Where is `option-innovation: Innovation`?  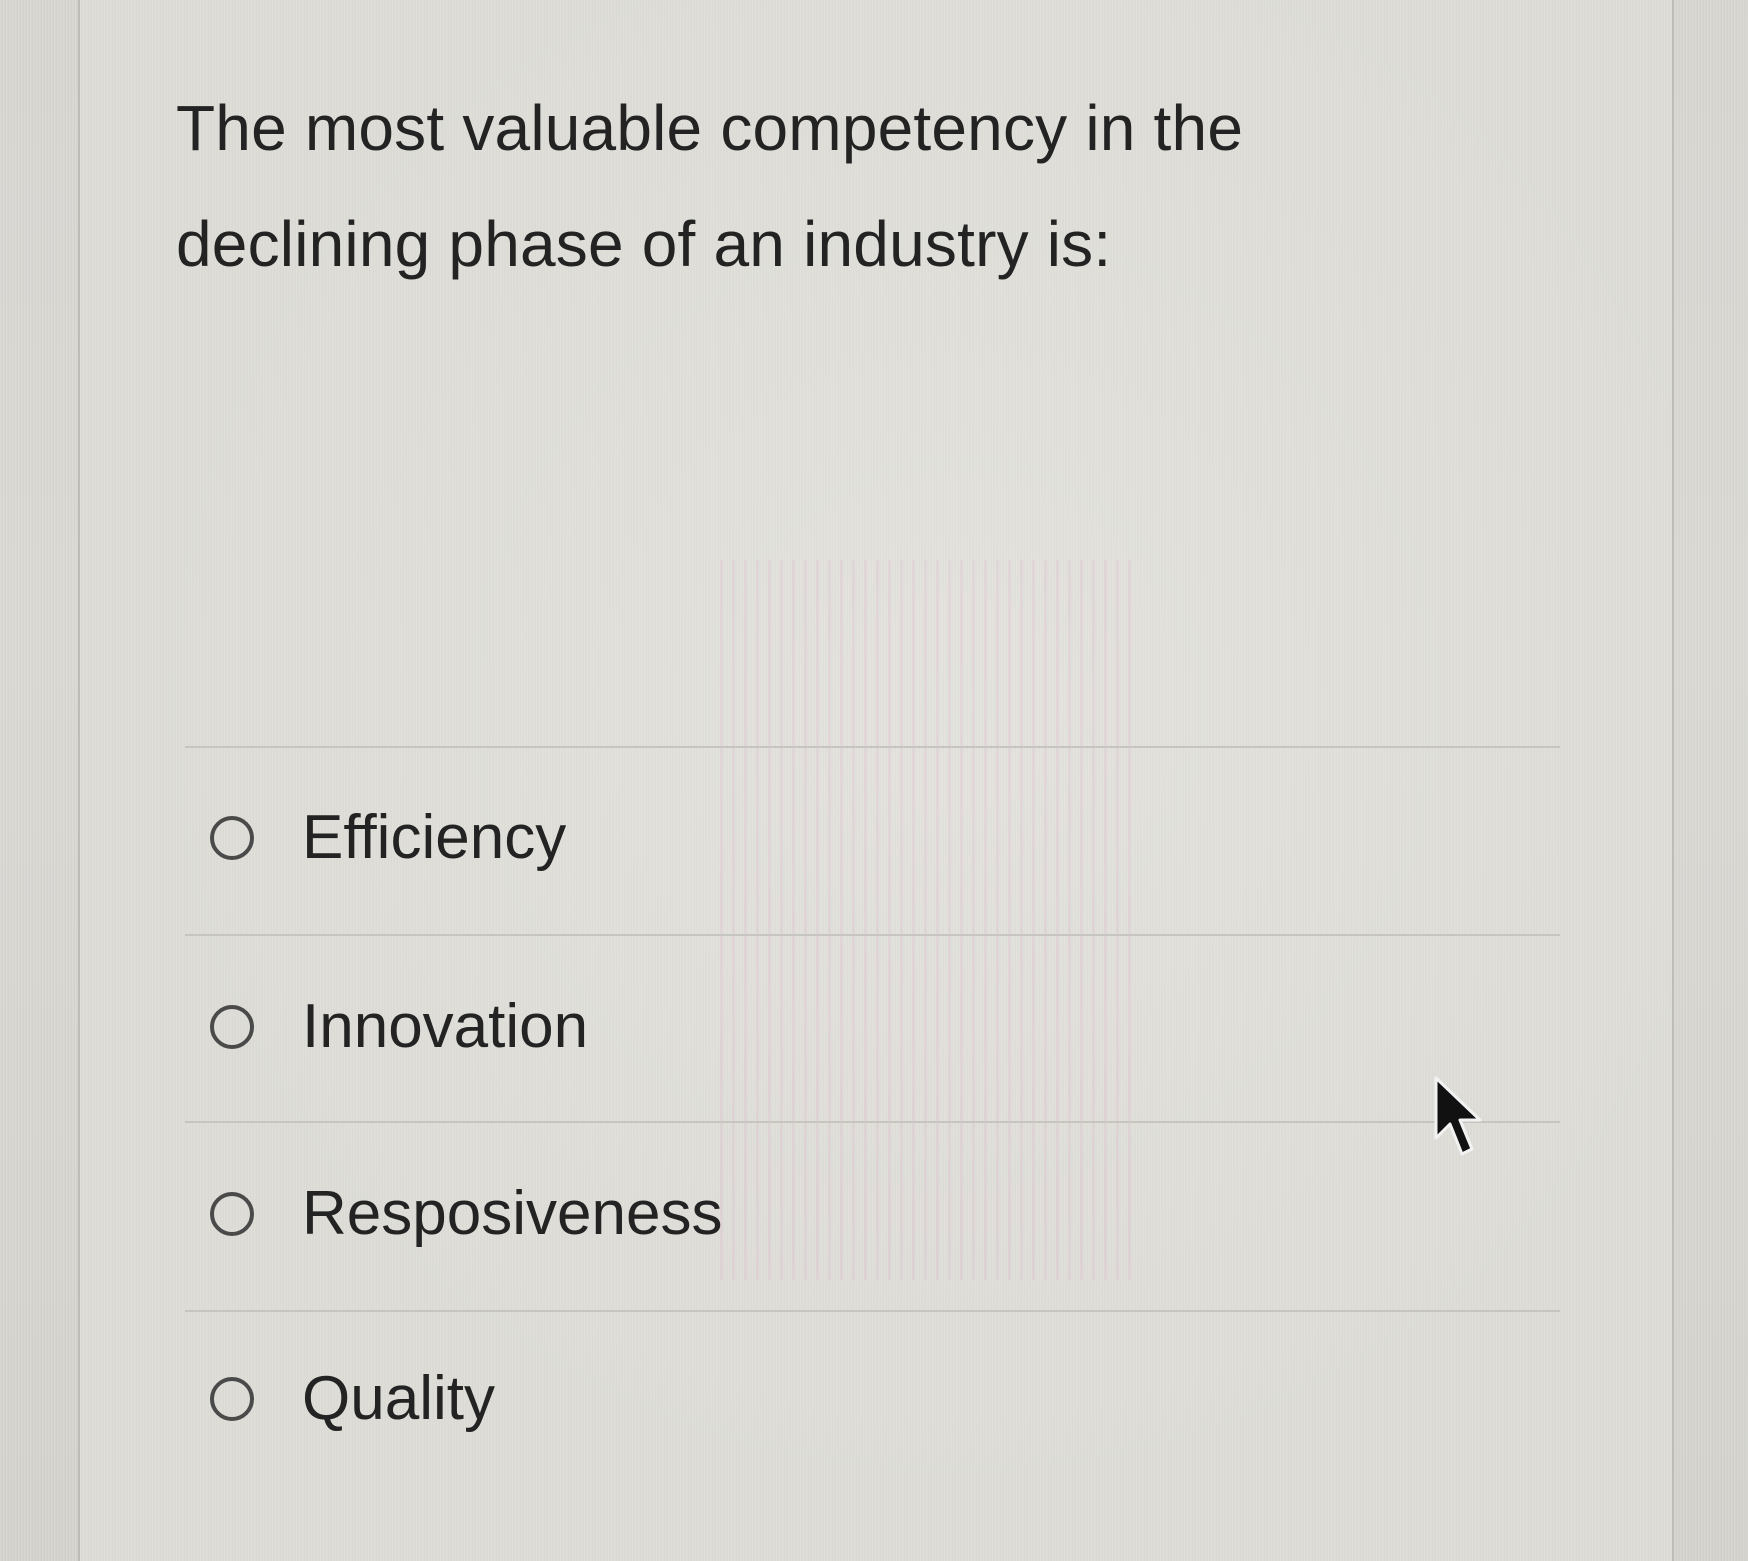 option-innovation: Innovation is located at coordinates (860, 1027).